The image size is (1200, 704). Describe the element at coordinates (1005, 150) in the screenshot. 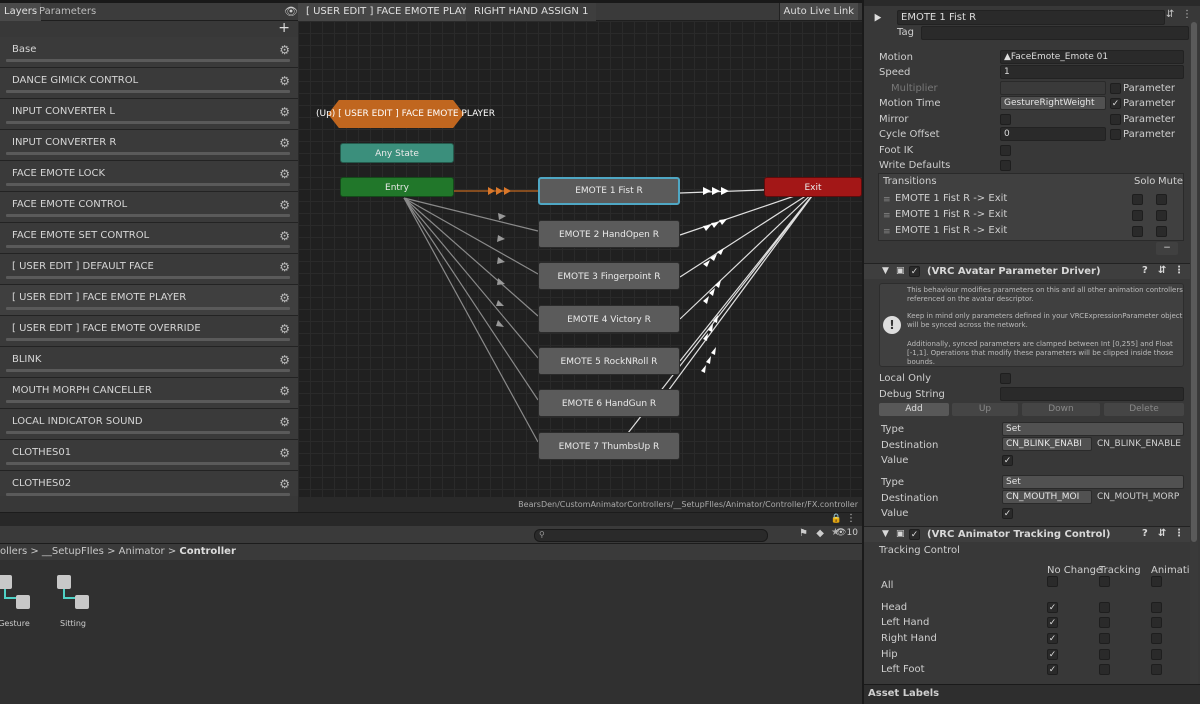

I see `foot-ik-checkbox` at that location.